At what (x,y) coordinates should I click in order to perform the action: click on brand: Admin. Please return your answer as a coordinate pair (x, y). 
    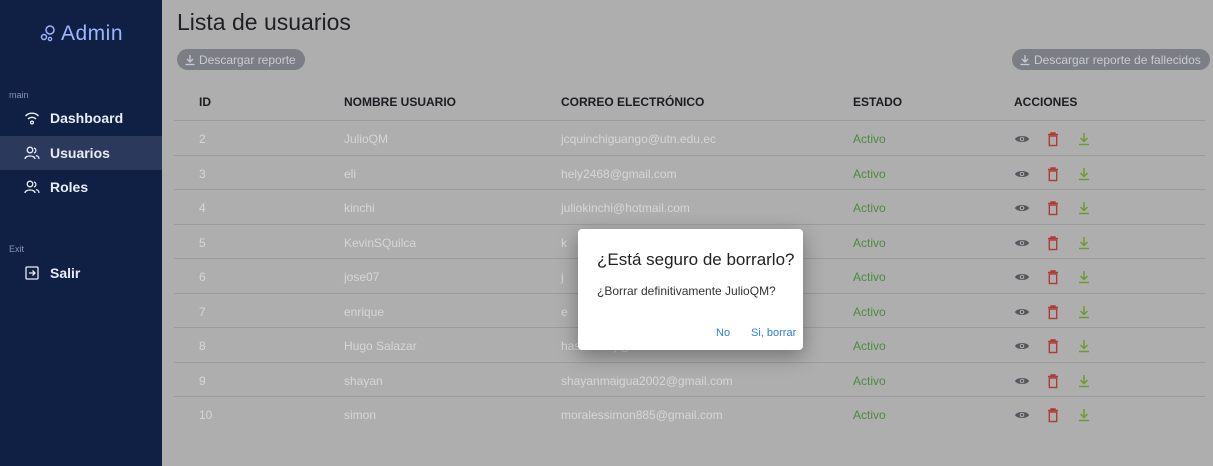
    Looking at the image, I should click on (81, 34).